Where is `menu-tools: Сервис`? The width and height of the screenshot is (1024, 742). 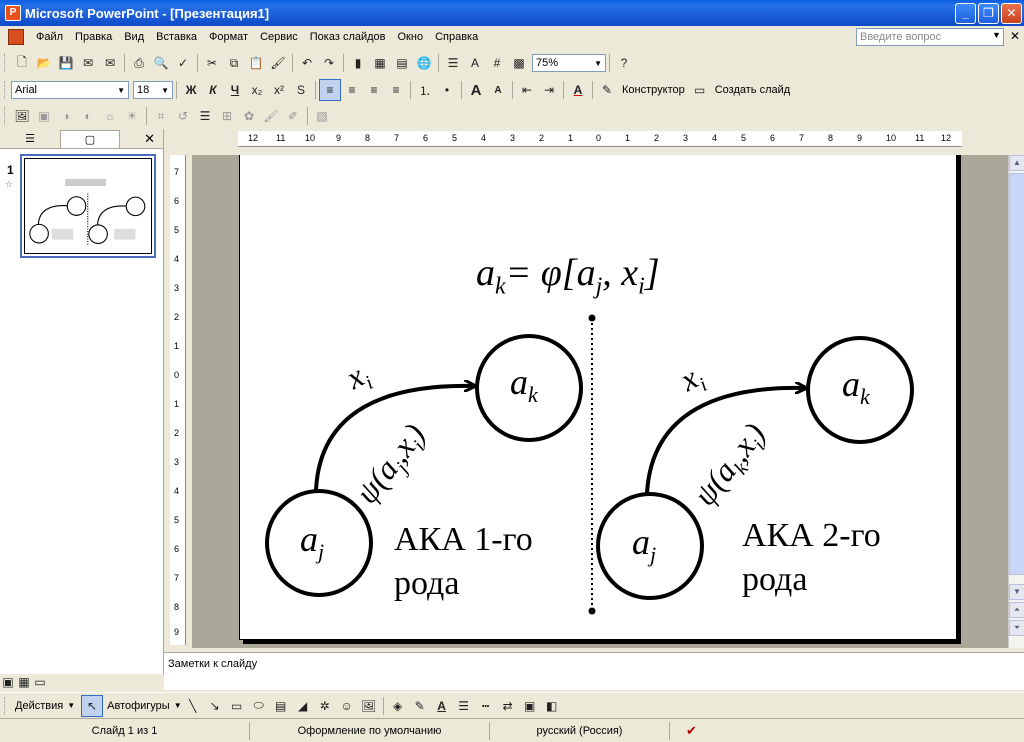 menu-tools: Сервис is located at coordinates (279, 37).